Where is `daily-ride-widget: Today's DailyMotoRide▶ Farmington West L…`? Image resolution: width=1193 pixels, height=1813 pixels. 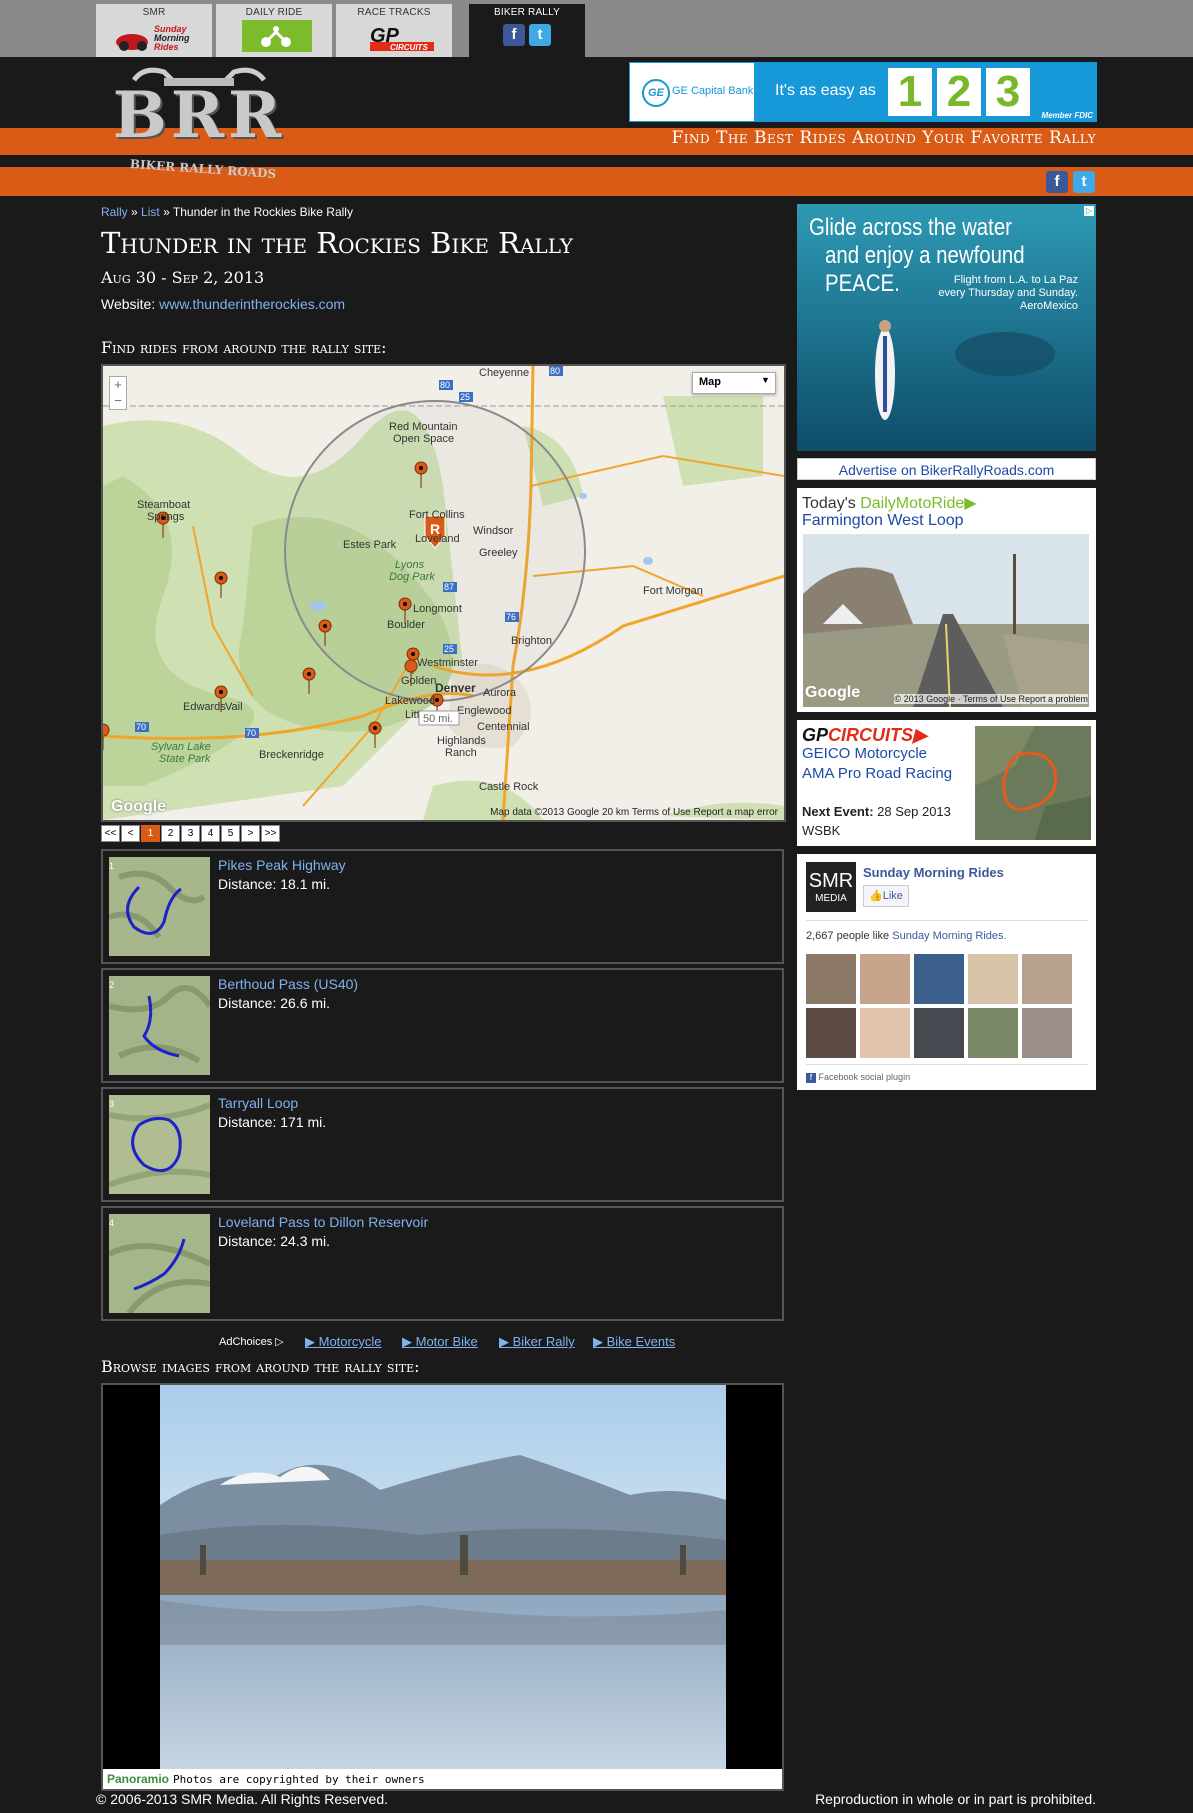
daily-ride-widget: Today's DailyMotoRide▶ Farmington West L… is located at coordinates (946, 600).